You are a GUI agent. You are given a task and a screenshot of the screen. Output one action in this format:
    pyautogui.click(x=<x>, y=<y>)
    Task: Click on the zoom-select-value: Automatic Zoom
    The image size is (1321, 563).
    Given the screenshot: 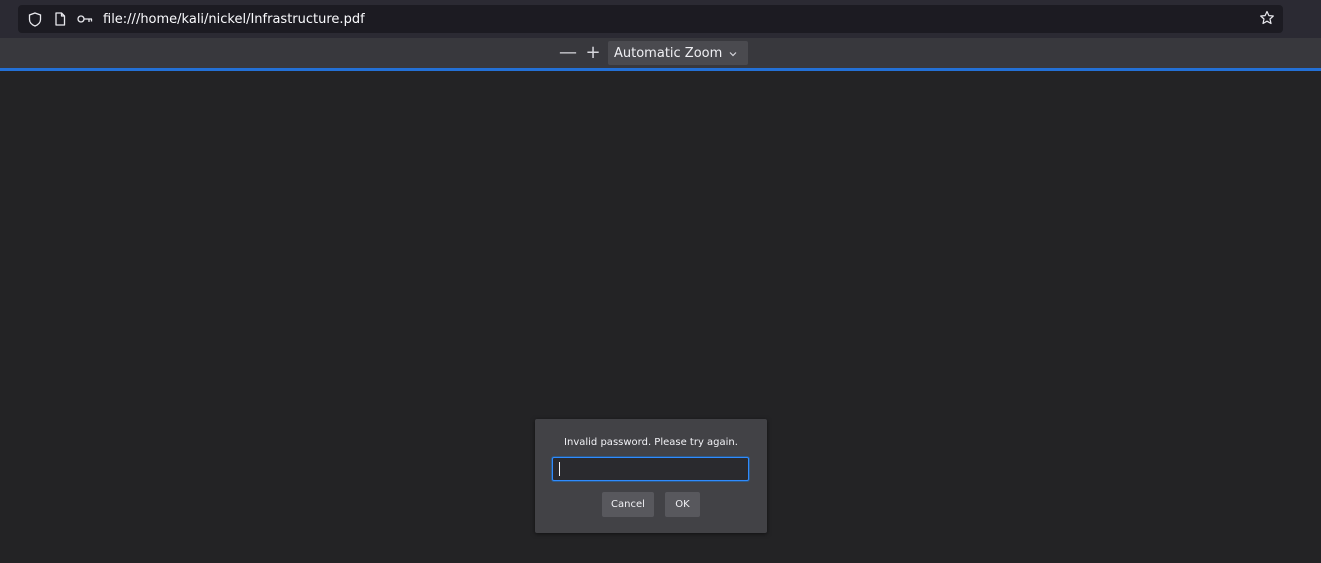 What is the action you would take?
    pyautogui.click(x=668, y=53)
    